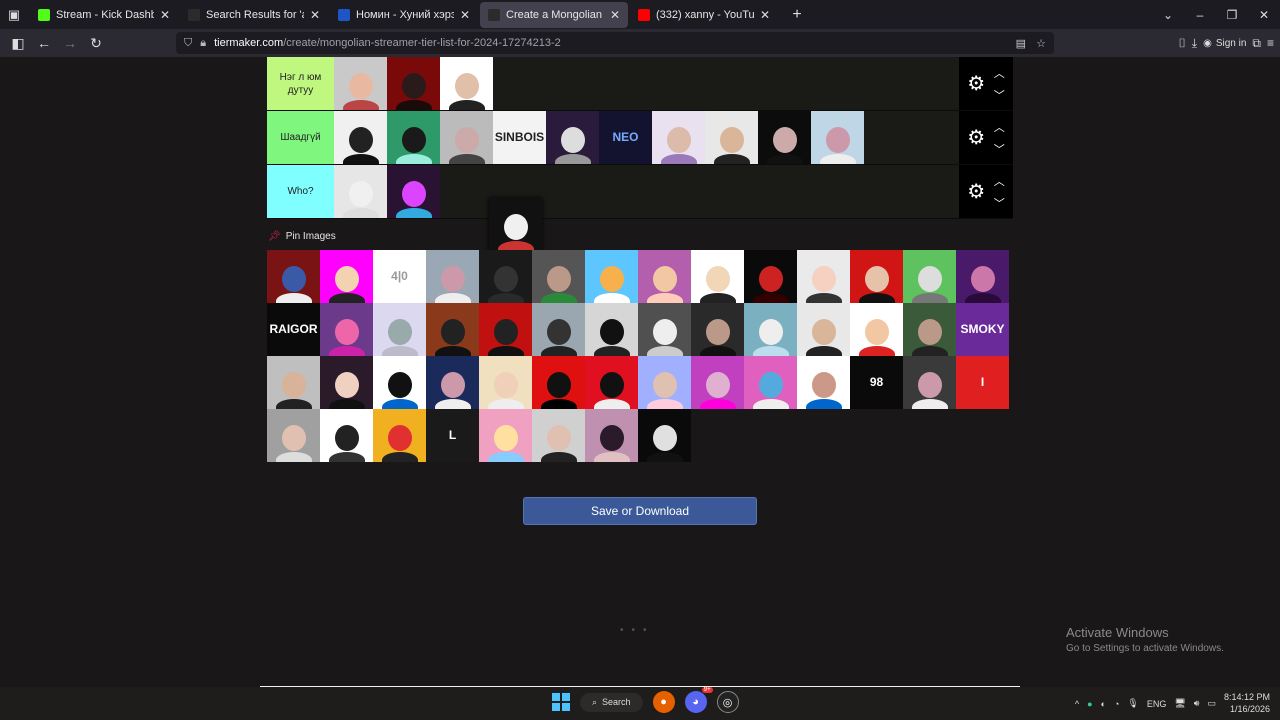 The image size is (1280, 720). I want to click on pool-image: I, so click(982, 382).